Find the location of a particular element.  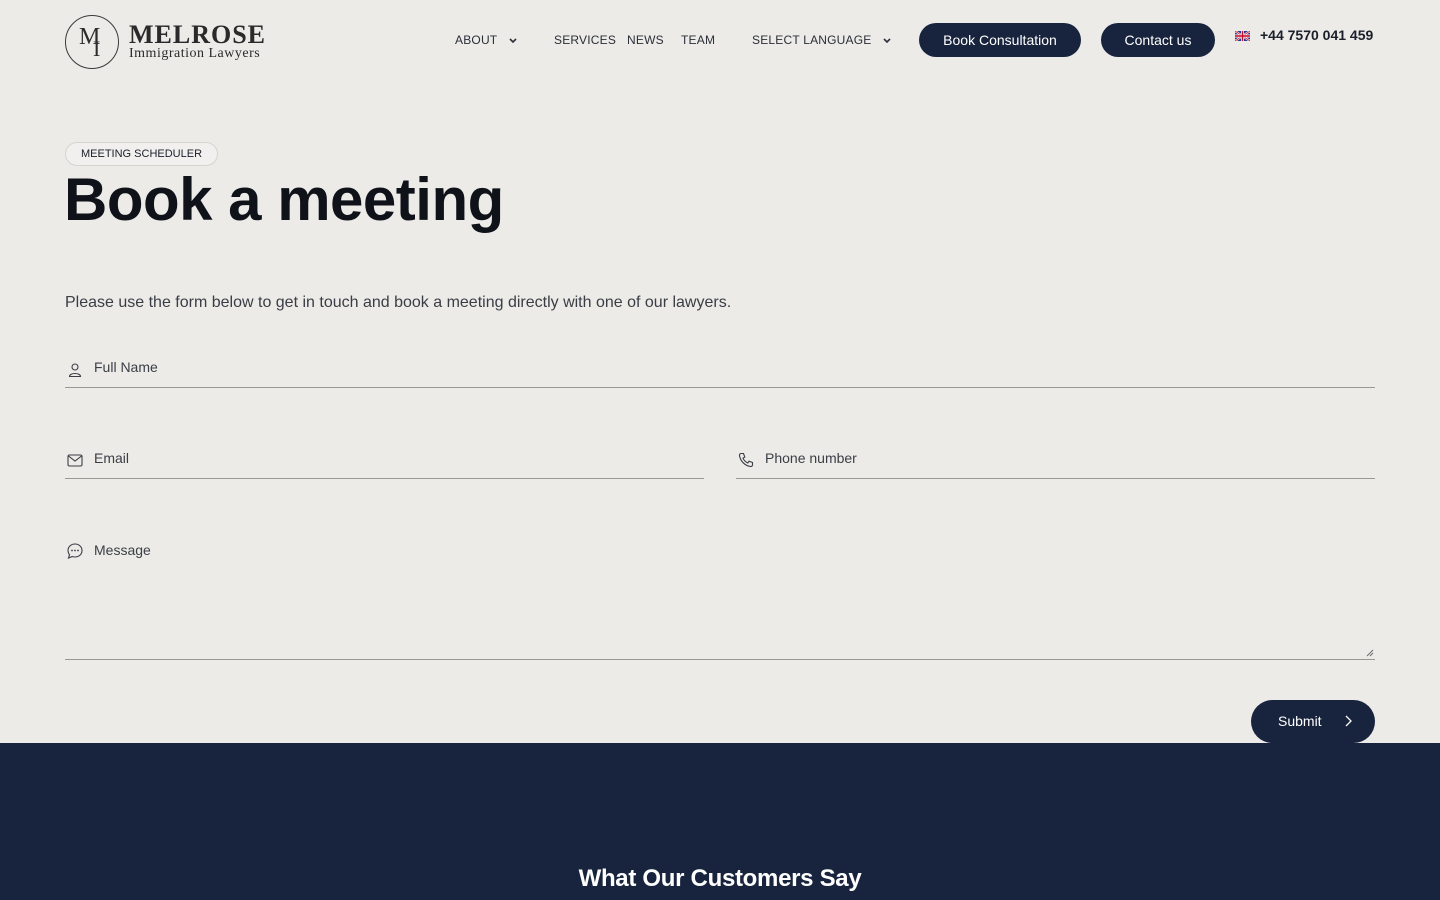

chat-bubble-icon is located at coordinates (75, 551).